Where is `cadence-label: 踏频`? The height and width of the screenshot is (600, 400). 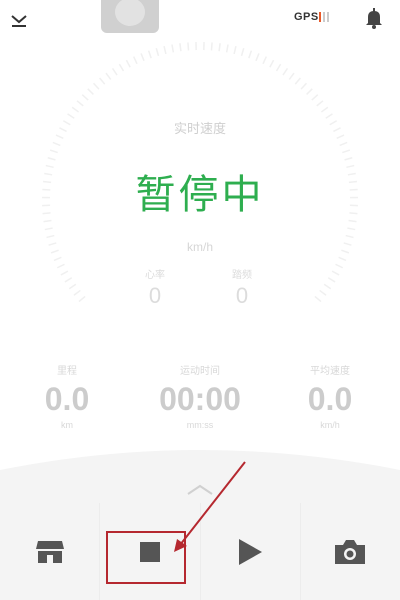 cadence-label: 踏频 is located at coordinates (242, 275).